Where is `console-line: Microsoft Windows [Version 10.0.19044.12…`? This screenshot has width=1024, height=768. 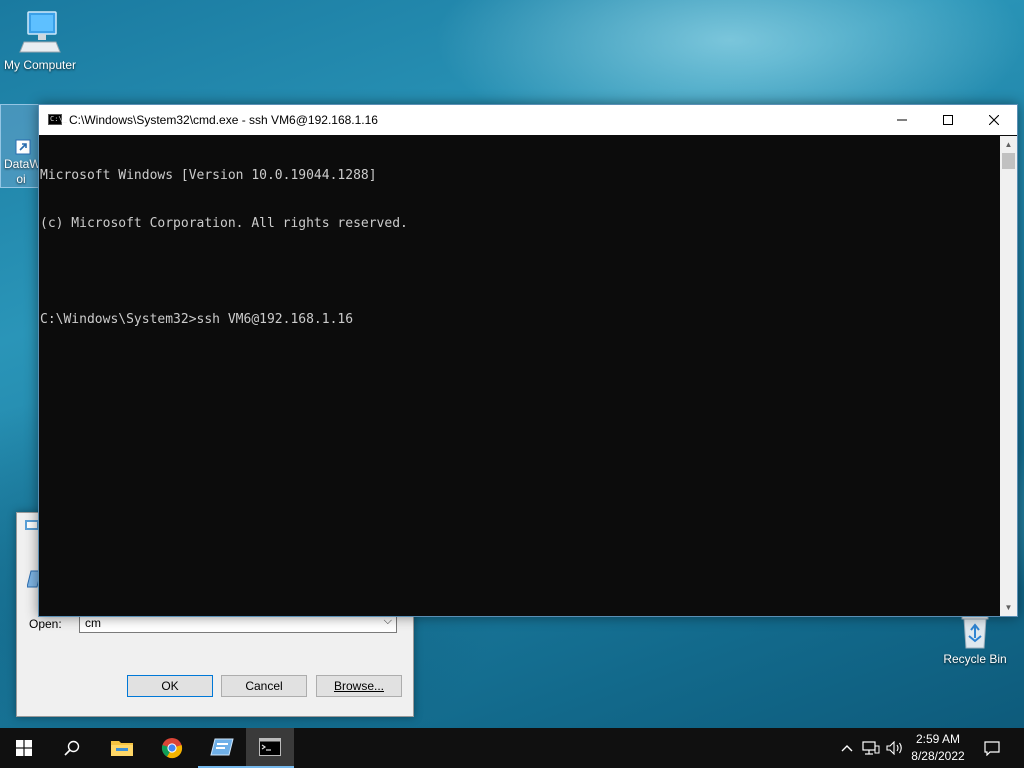 console-line: Microsoft Windows [Version 10.0.19044.12… is located at coordinates (208, 175).